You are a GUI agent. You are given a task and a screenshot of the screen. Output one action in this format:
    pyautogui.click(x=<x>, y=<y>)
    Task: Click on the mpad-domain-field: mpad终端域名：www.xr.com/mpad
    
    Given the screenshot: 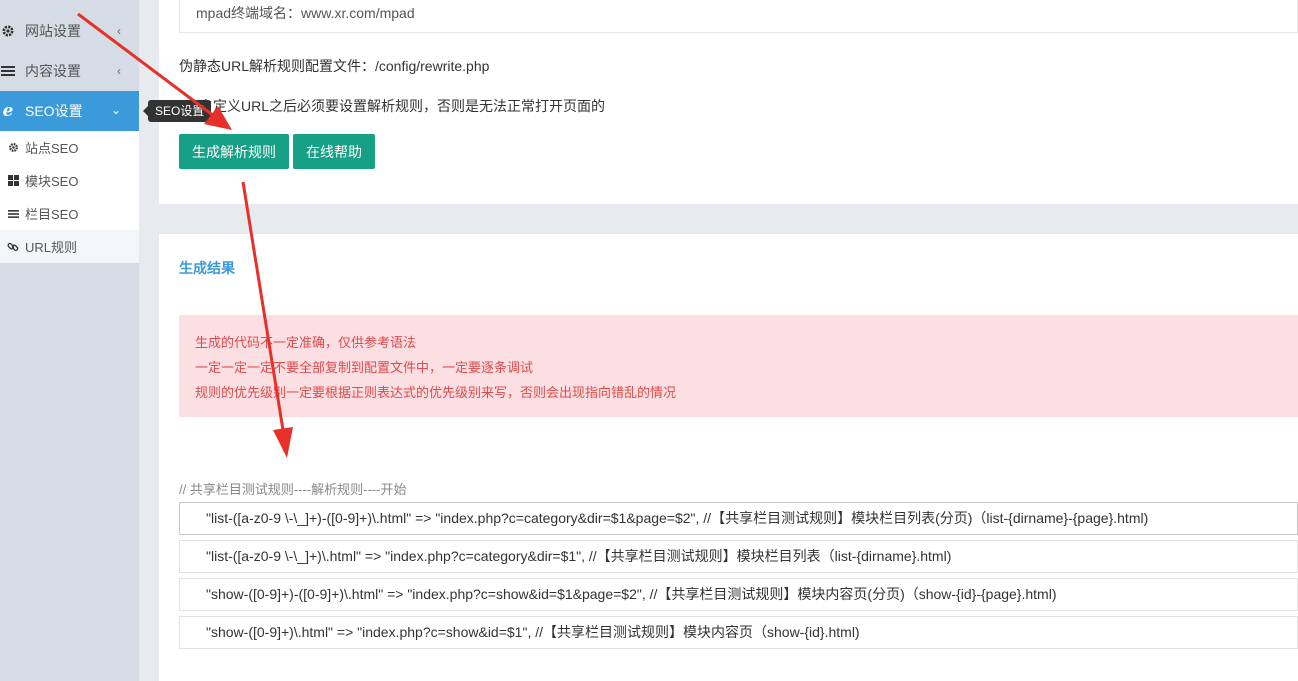 What is the action you would take?
    pyautogui.click(x=738, y=16)
    